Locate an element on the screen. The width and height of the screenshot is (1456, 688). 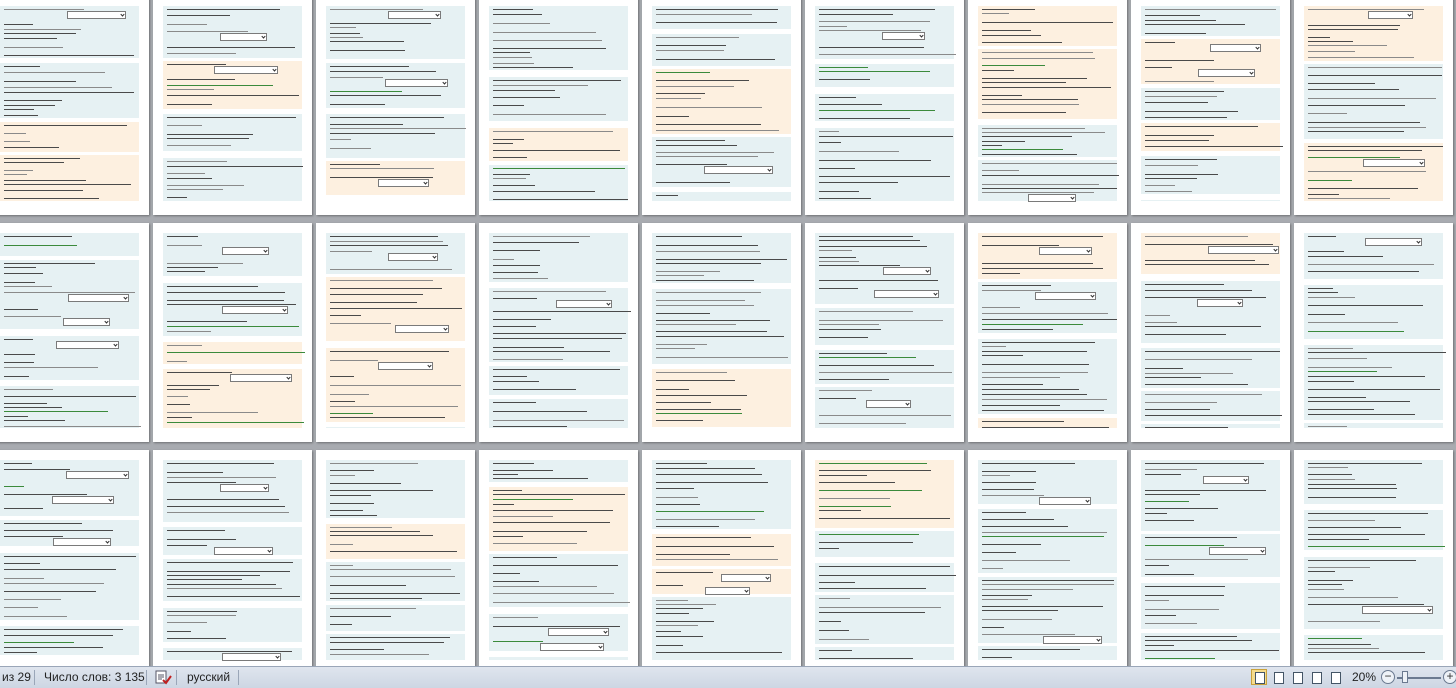
zoom-in-button: + is located at coordinates (1449, 677).